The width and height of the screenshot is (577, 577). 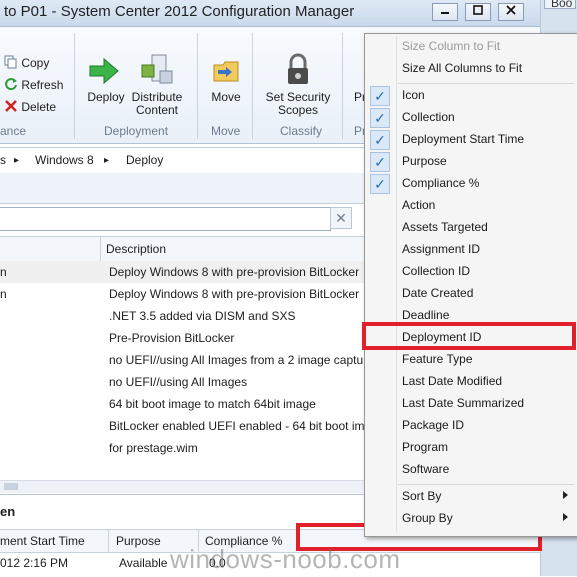 I want to click on breadcrumb-item-deploy: Deploy, so click(x=144, y=160).